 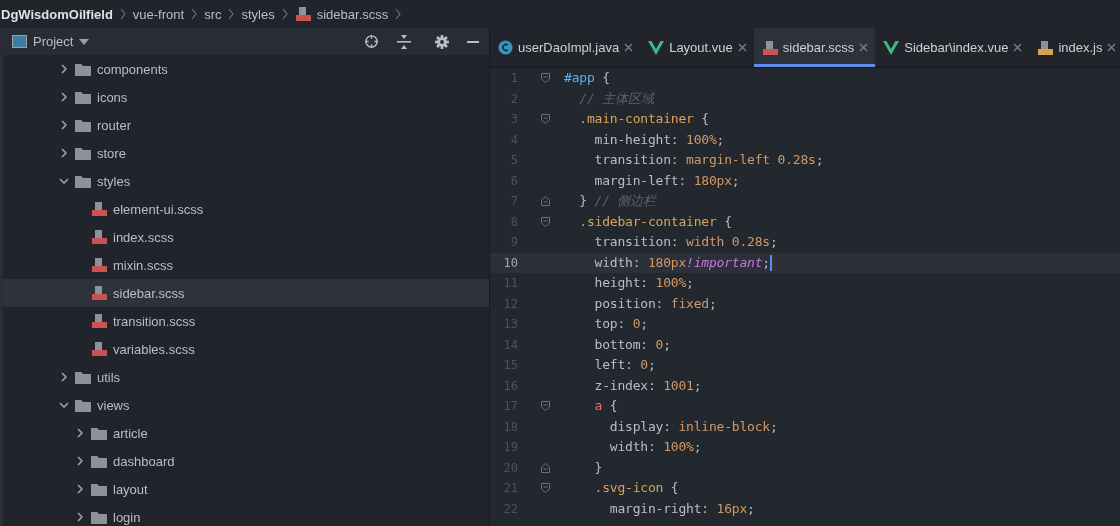 What do you see at coordinates (158, 14) in the screenshot?
I see `breadcrumb-item: vue-front` at bounding box center [158, 14].